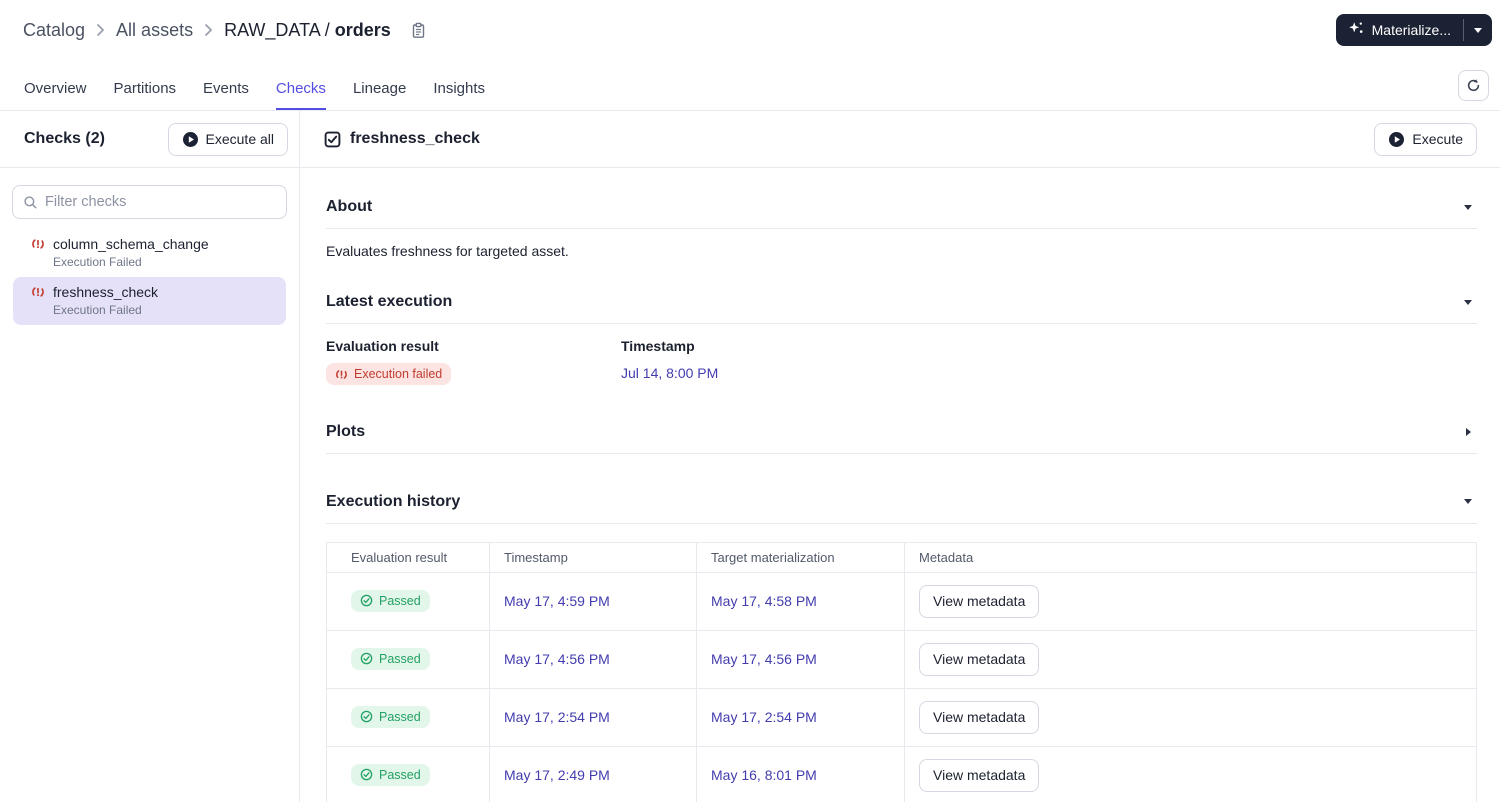 The width and height of the screenshot is (1500, 802). What do you see at coordinates (764, 659) in the screenshot?
I see `target-materialization-link: May 17, 4:56 PM` at bounding box center [764, 659].